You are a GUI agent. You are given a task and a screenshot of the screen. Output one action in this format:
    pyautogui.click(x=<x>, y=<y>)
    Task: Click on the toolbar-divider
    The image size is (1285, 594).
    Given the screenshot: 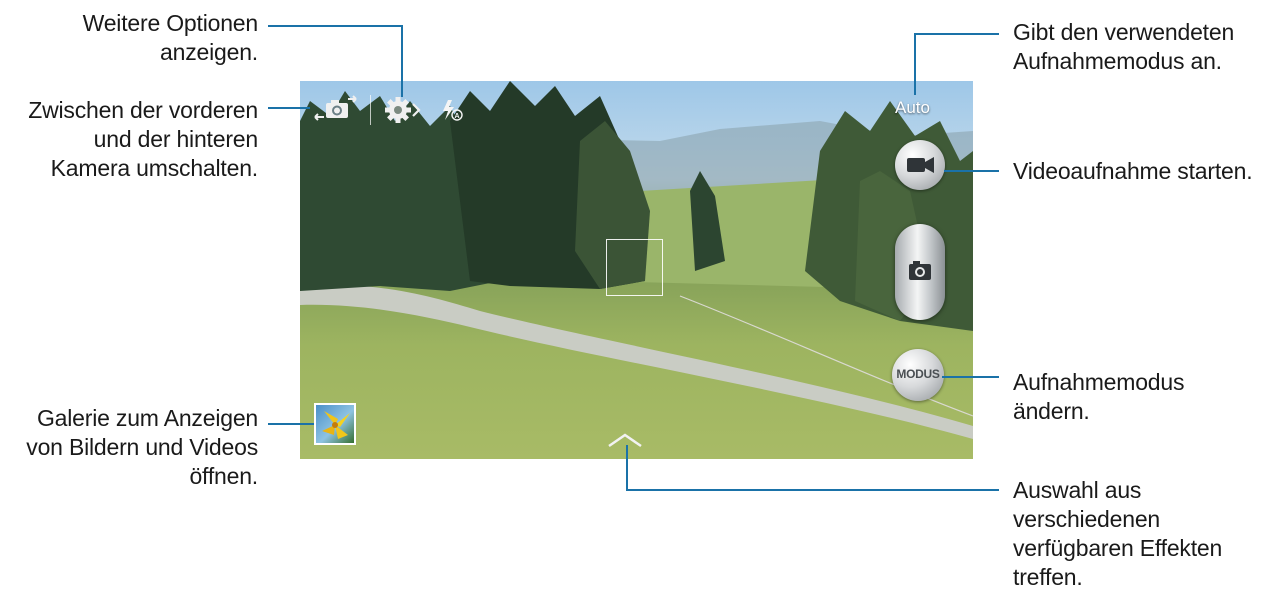 What is the action you would take?
    pyautogui.click(x=370, y=110)
    